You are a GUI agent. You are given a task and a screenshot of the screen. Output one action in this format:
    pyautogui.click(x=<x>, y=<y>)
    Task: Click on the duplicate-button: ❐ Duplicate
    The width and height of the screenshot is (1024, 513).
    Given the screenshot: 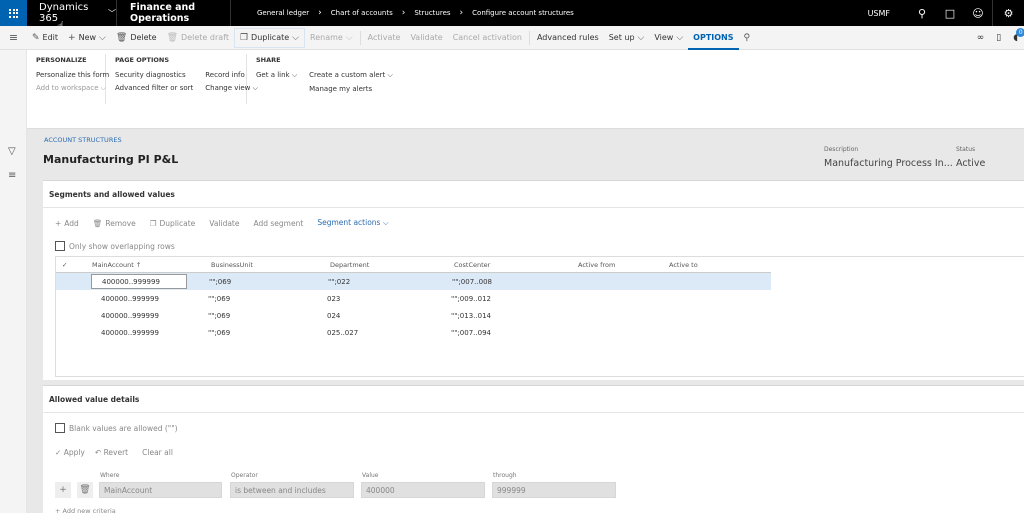 What is the action you would take?
    pyautogui.click(x=172, y=223)
    